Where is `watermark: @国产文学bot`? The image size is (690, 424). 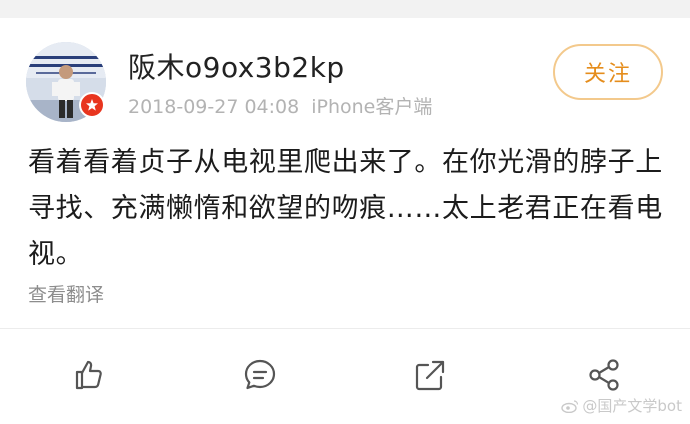 watermark: @国产文学bot is located at coordinates (621, 405).